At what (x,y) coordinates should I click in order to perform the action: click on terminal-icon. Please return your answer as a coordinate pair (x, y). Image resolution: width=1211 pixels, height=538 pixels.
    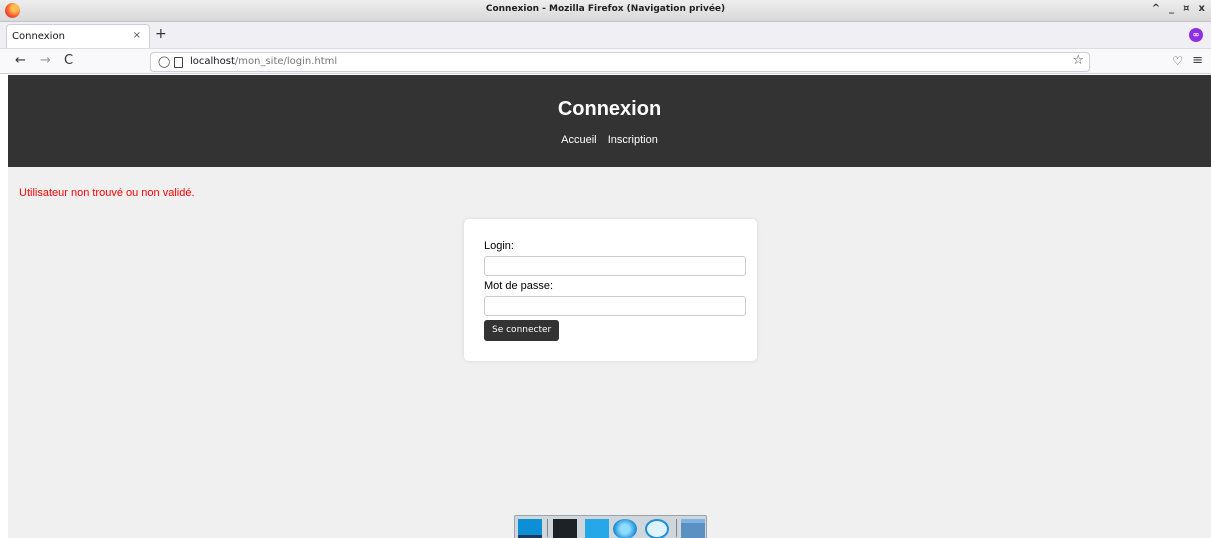
    Looking at the image, I should click on (565, 528).